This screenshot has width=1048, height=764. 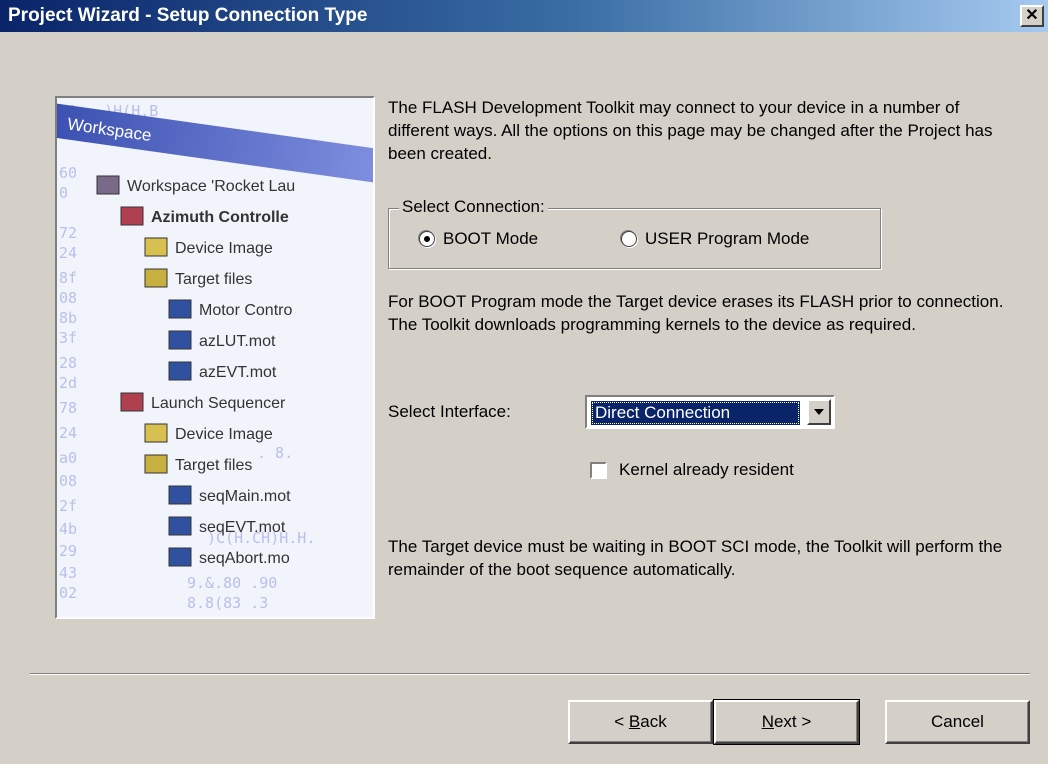 What do you see at coordinates (68, 338) in the screenshot?
I see `svg-text: 3f` at bounding box center [68, 338].